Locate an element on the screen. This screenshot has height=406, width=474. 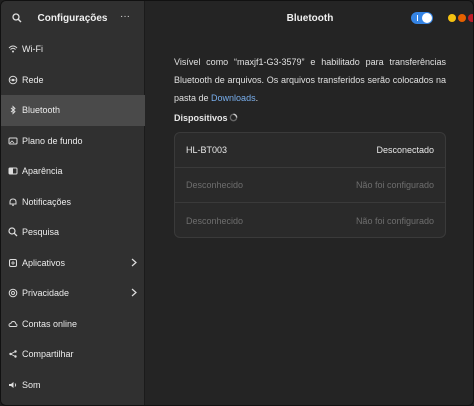
device-name: HL-BT003 is located at coordinates (207, 150).